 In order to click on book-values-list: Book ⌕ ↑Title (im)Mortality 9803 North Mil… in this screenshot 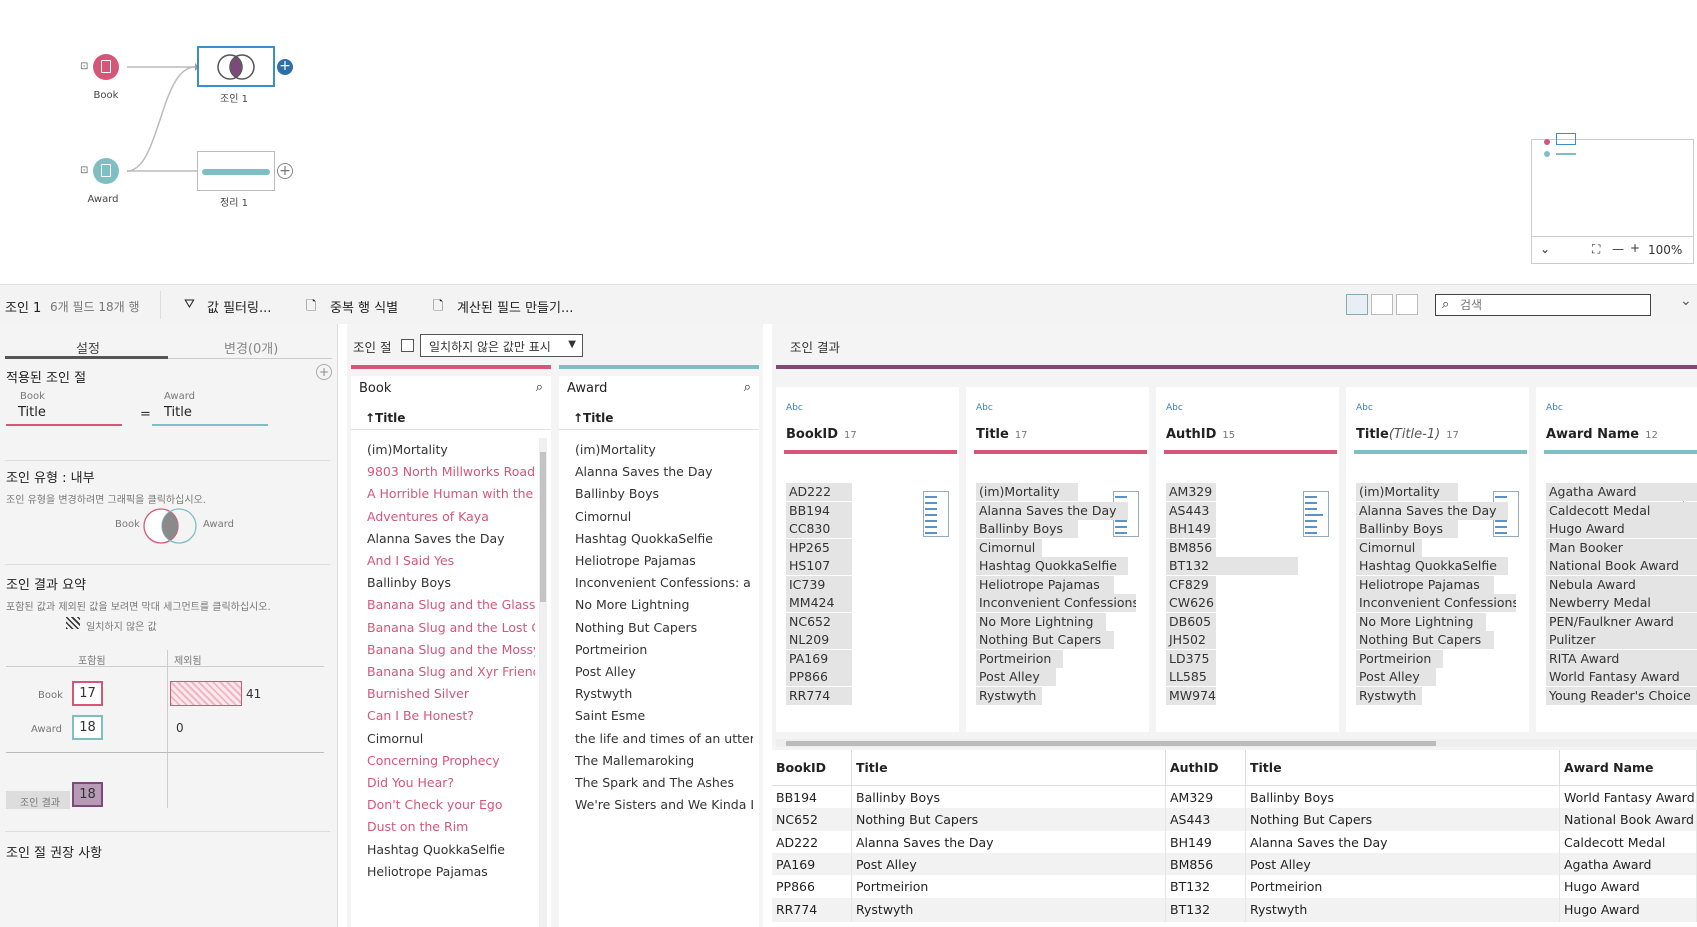, I will do `click(451, 651)`.